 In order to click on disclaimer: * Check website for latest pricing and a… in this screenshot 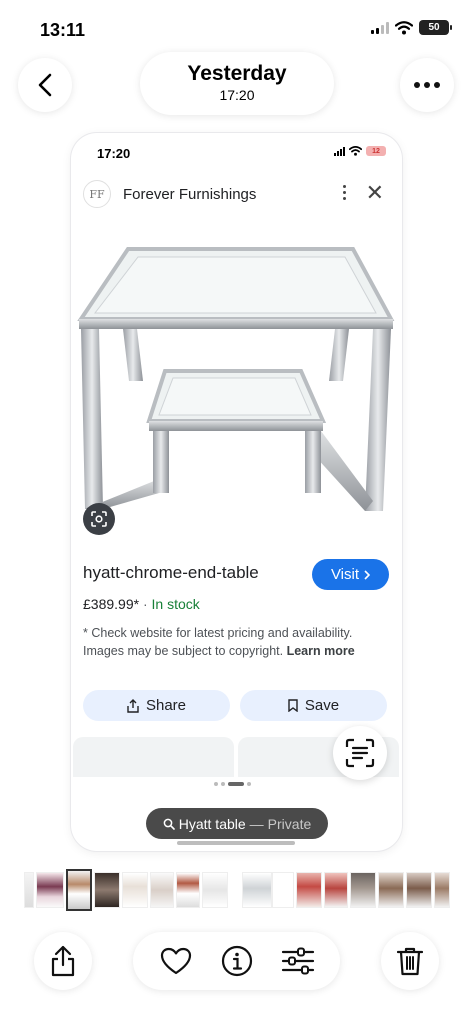, I will do `click(233, 642)`.